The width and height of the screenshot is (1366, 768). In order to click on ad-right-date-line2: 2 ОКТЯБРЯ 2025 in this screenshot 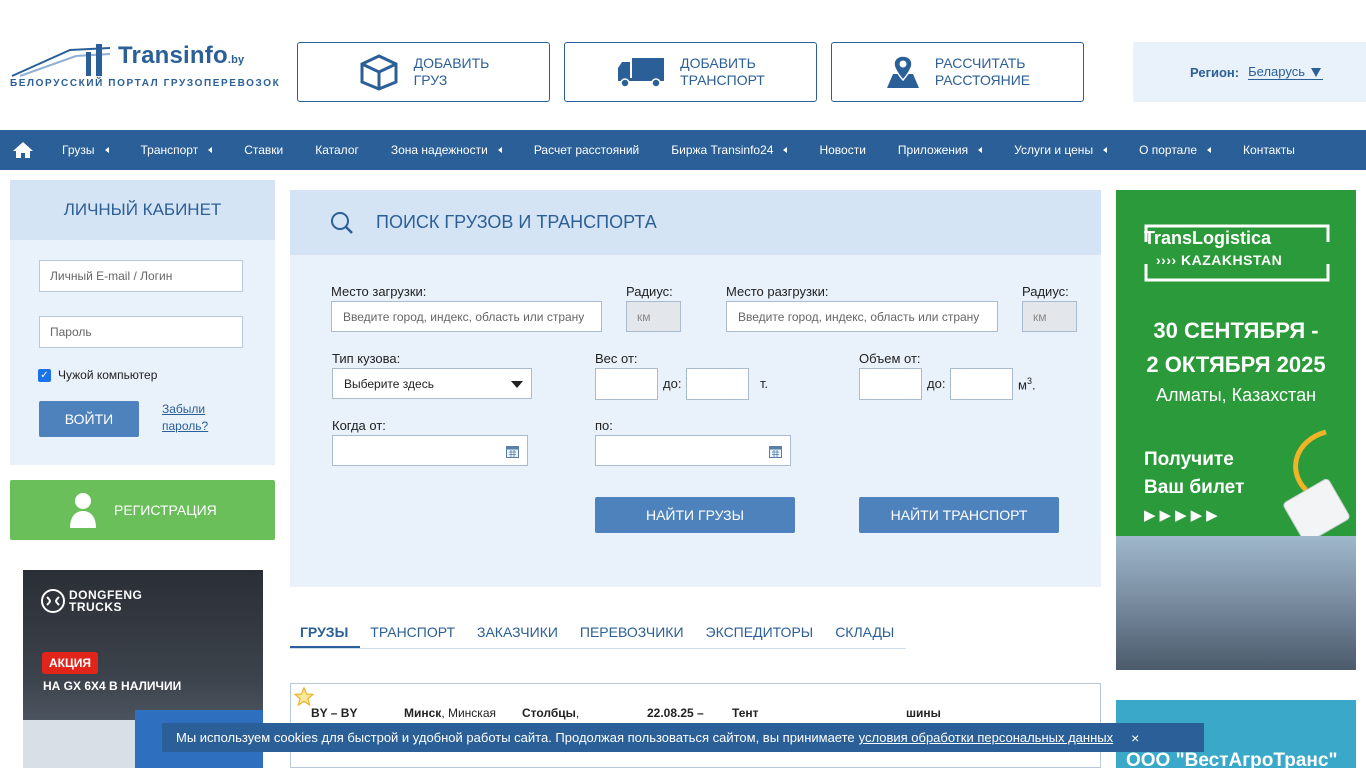, I will do `click(1236, 364)`.